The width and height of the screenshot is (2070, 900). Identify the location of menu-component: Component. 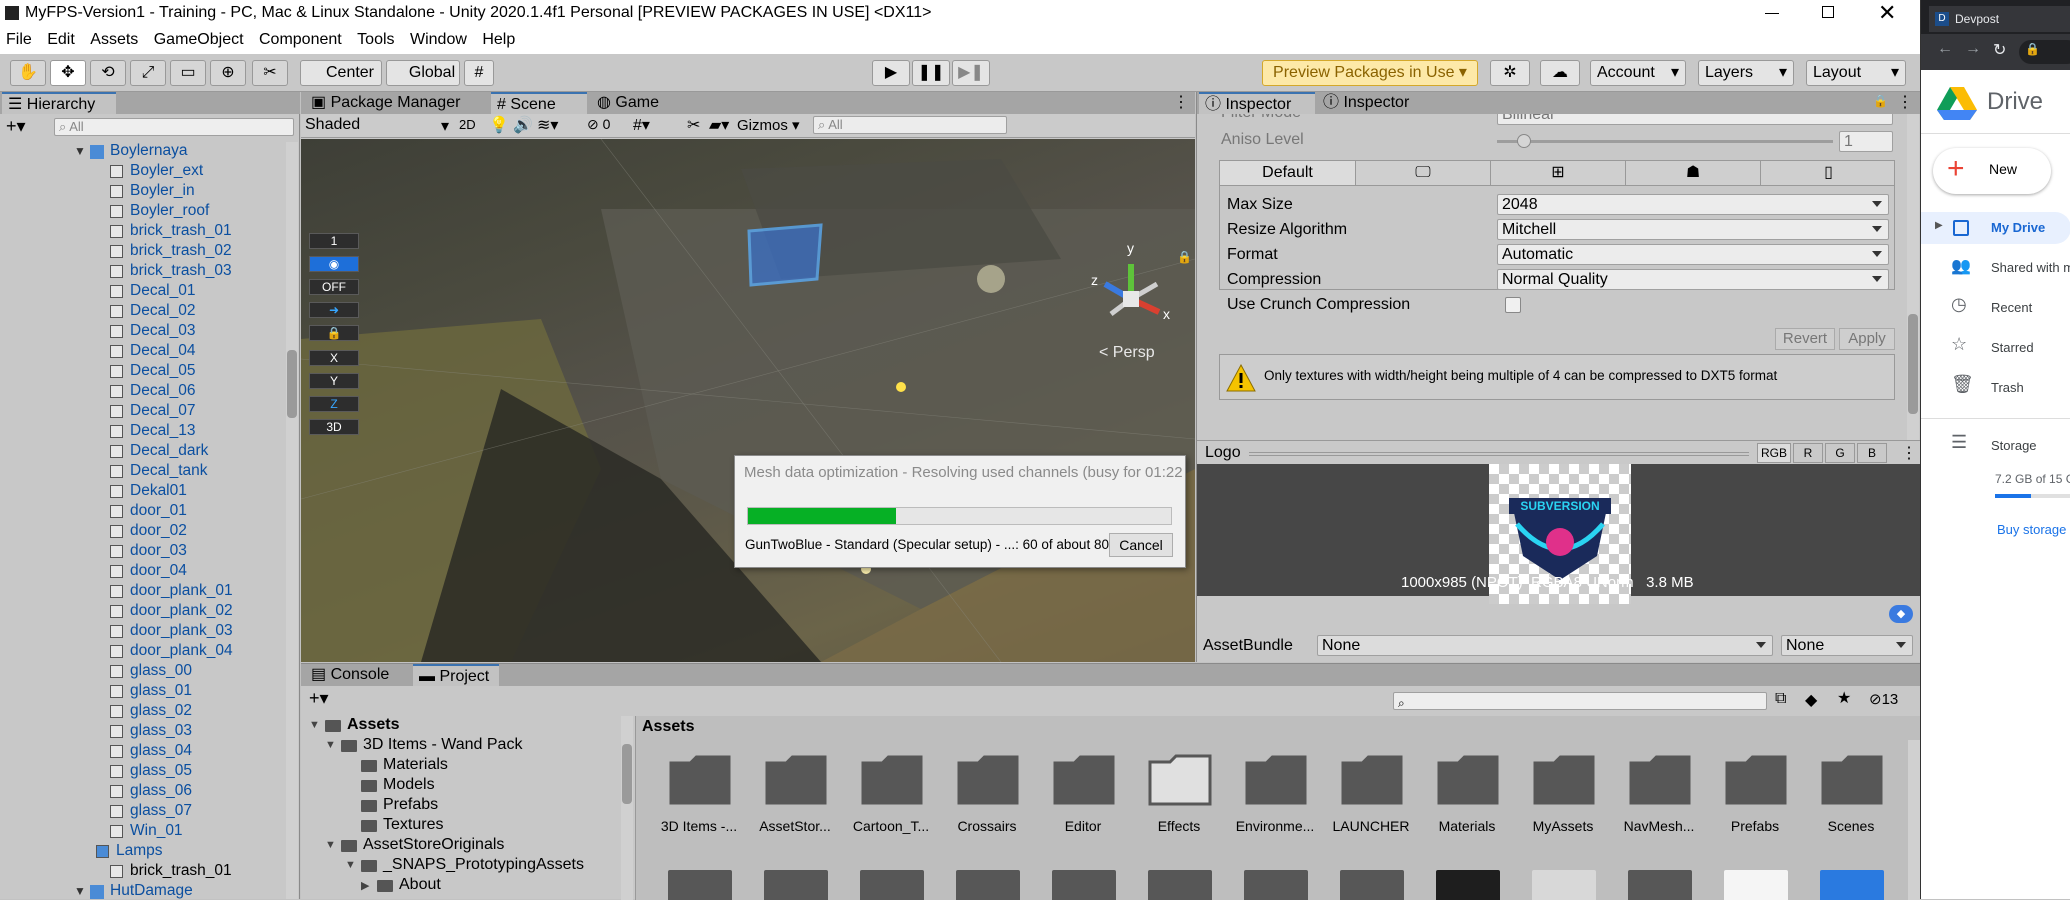
(300, 38).